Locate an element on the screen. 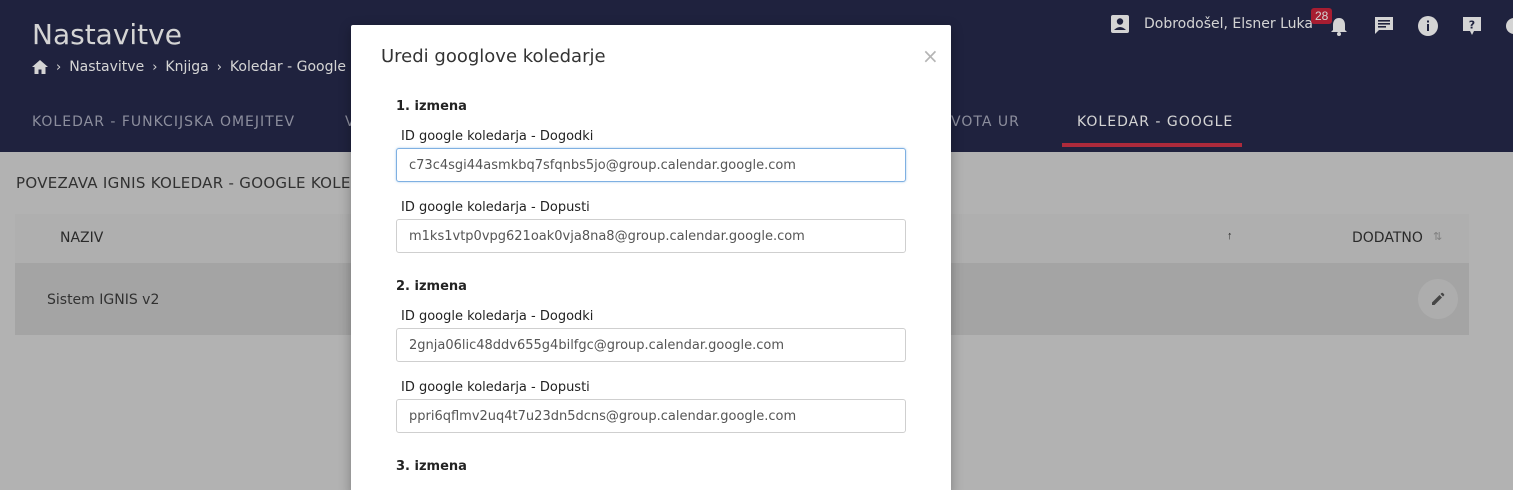 The image size is (1513, 490). shift-2-leave-label: ID google koledarja - Dopusti is located at coordinates (495, 387).